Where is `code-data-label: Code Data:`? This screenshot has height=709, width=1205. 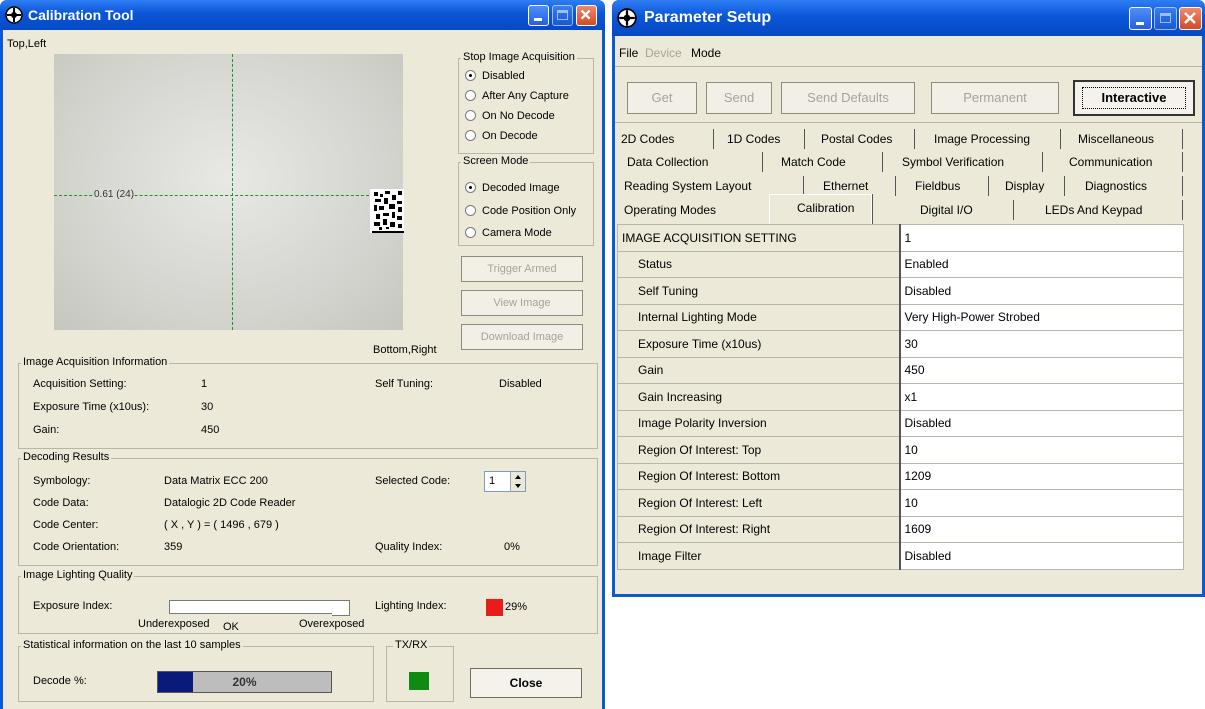
code-data-label: Code Data: is located at coordinates (61, 503).